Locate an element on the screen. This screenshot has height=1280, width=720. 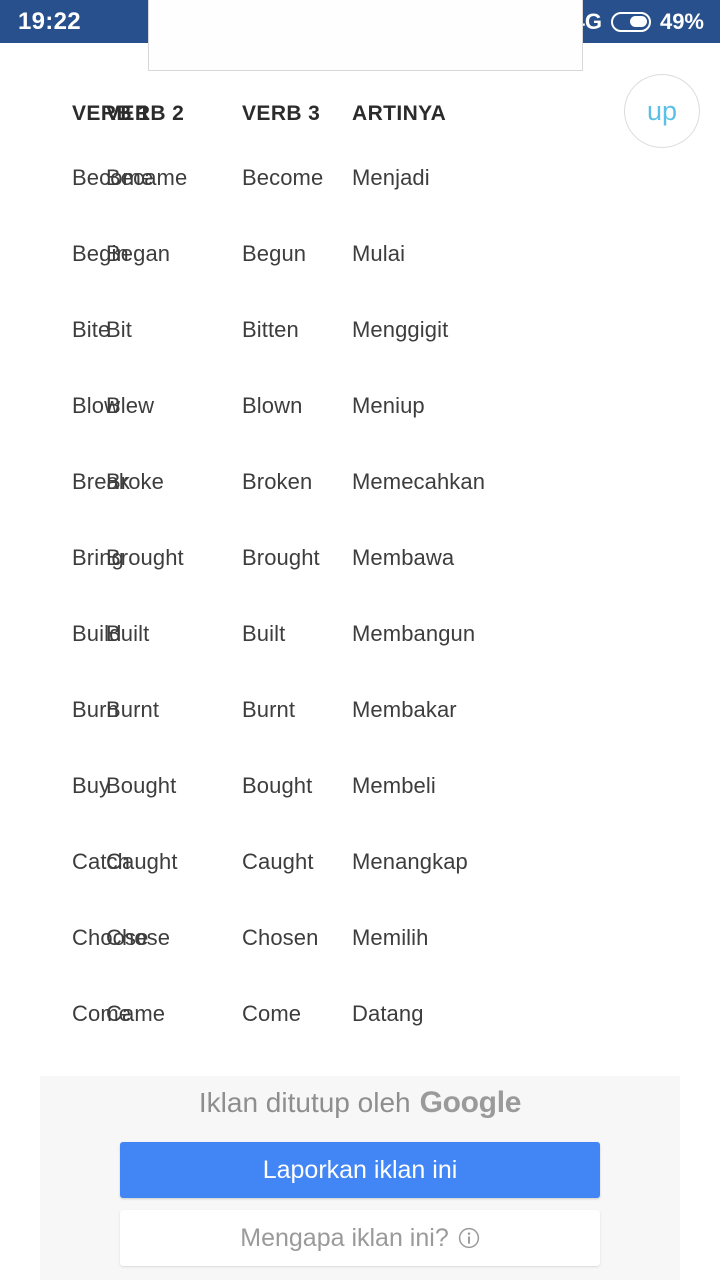
column-header-verb2: VERB 2 is located at coordinates (145, 113).